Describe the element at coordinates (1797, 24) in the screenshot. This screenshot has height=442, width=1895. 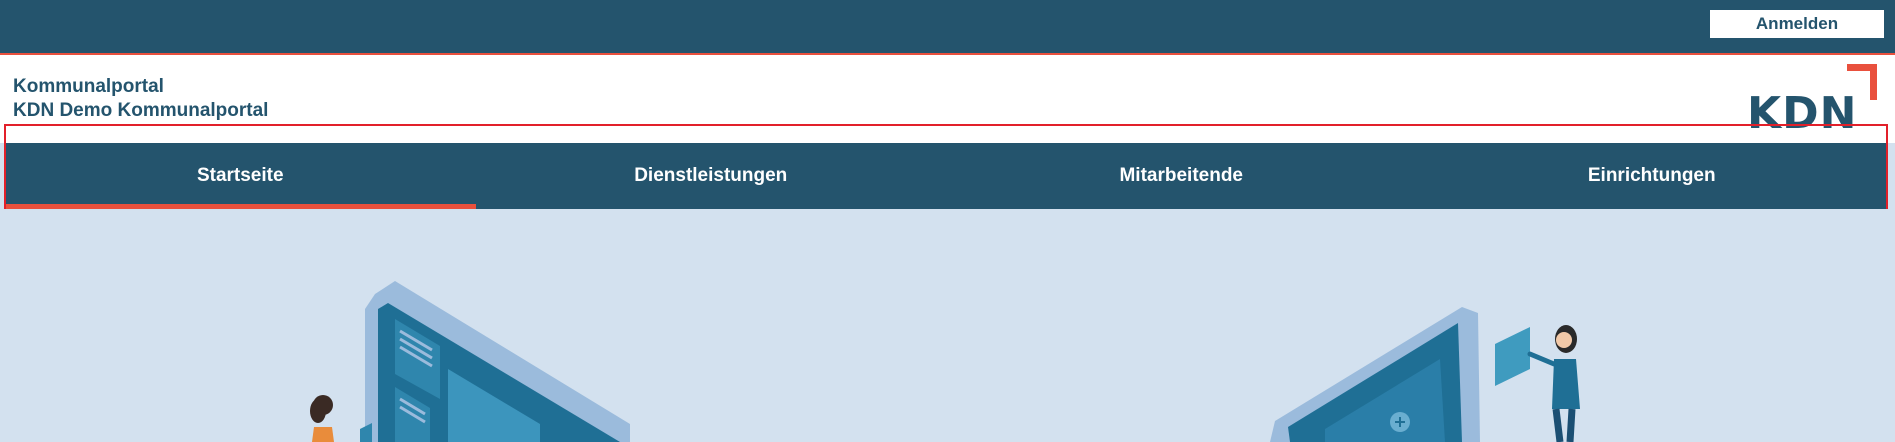
I see `login-button: Anmelden` at that location.